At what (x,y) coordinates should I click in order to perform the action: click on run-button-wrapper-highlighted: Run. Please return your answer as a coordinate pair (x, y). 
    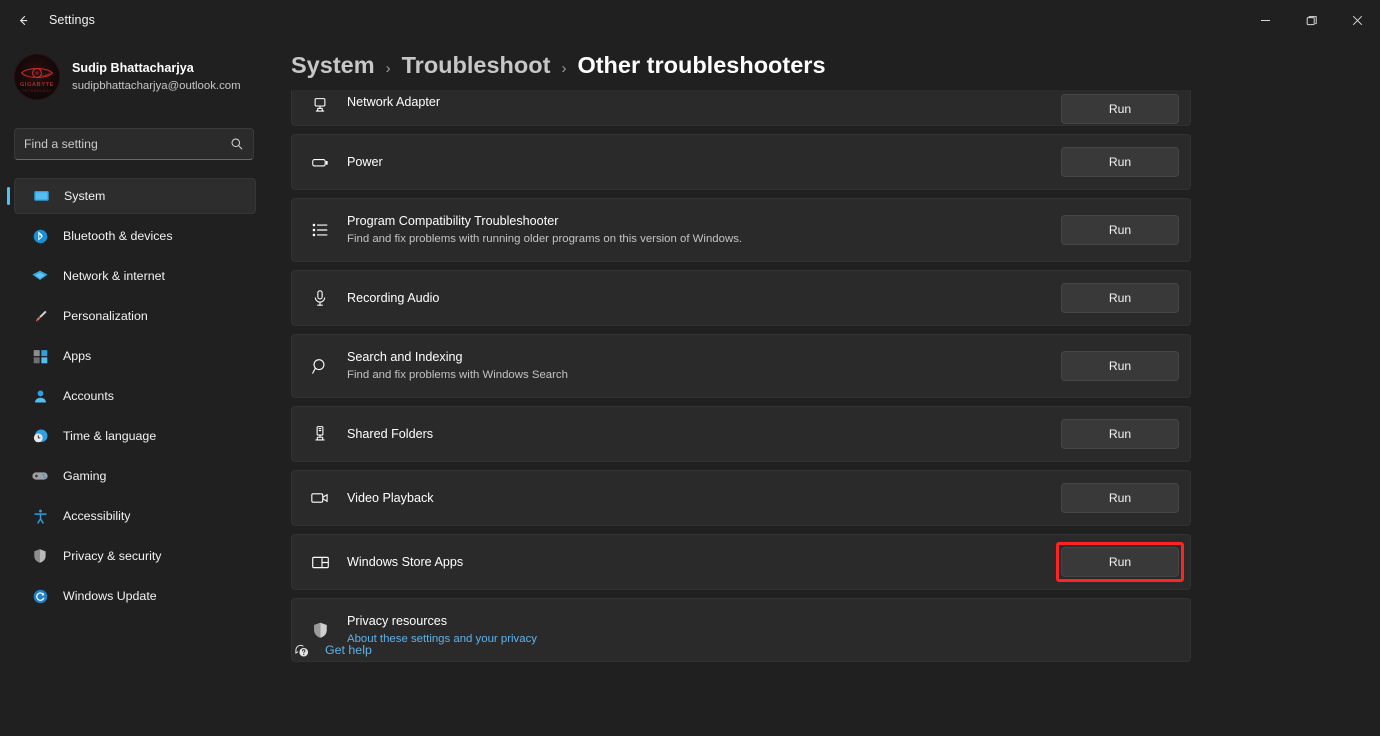
    Looking at the image, I should click on (1120, 562).